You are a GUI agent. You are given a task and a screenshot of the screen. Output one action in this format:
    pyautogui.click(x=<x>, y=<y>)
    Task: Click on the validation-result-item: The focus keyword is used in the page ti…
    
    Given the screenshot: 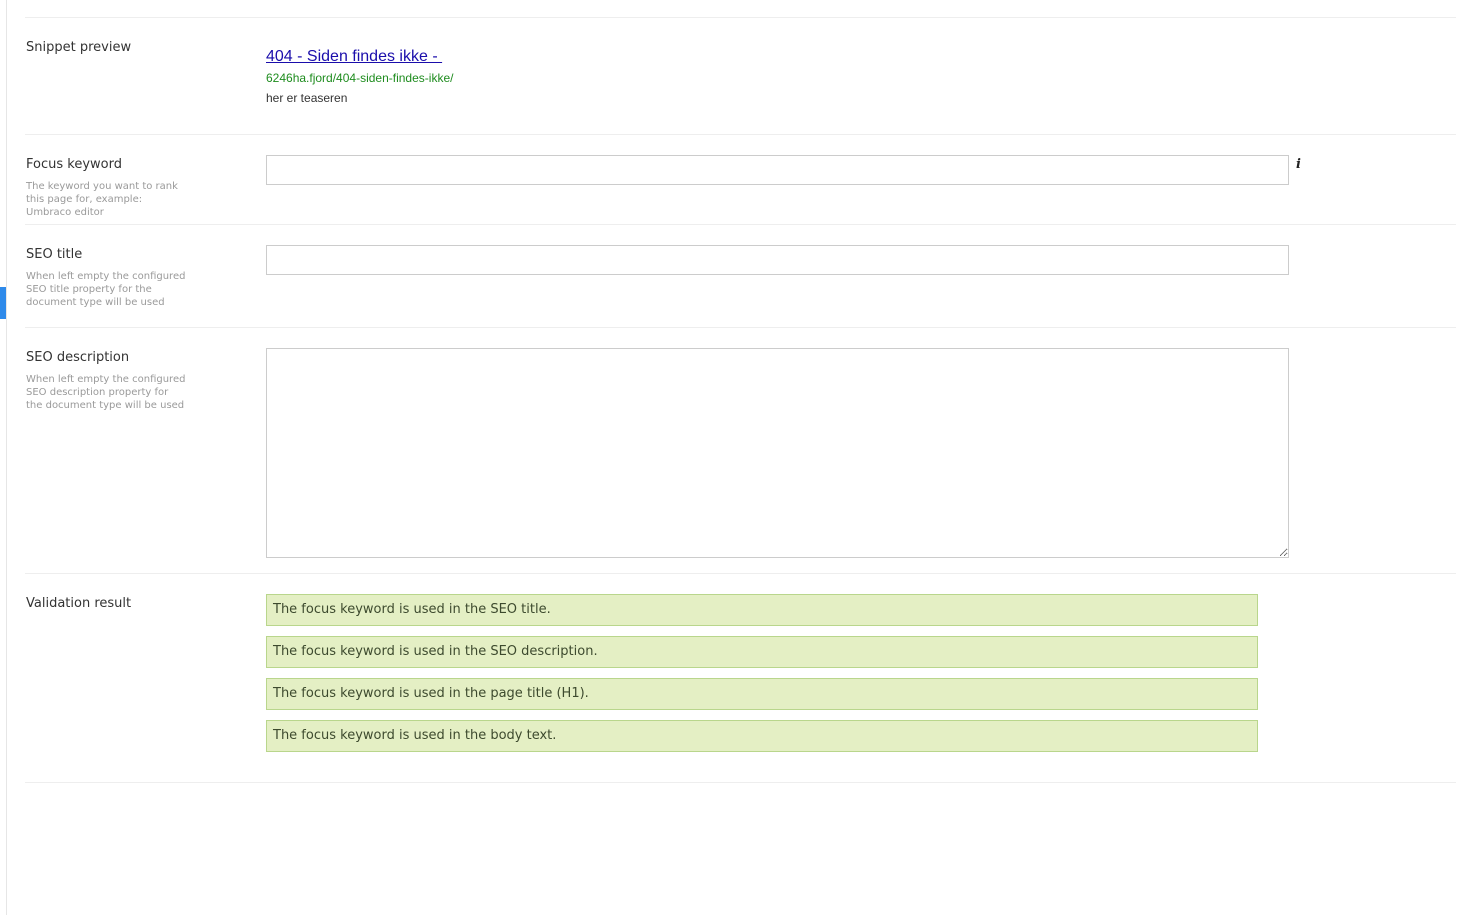 What is the action you would take?
    pyautogui.click(x=762, y=694)
    